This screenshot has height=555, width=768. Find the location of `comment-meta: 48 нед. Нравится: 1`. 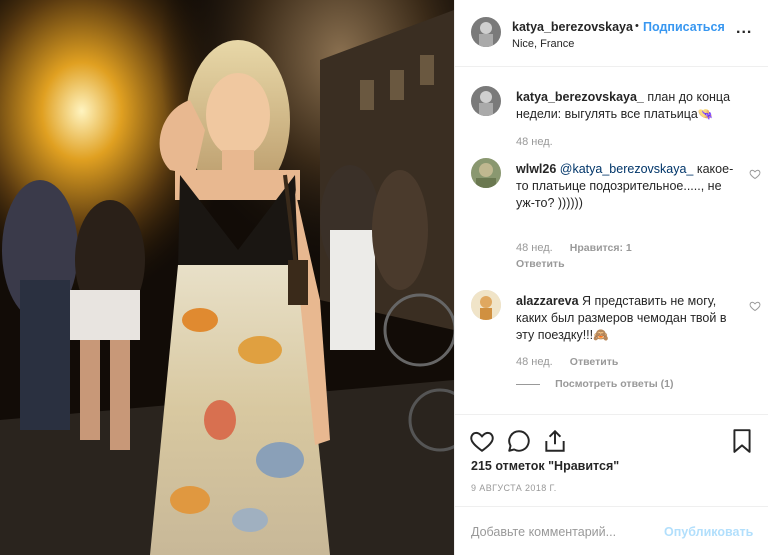

comment-meta: 48 нед. Нравится: 1 is located at coordinates (574, 248).